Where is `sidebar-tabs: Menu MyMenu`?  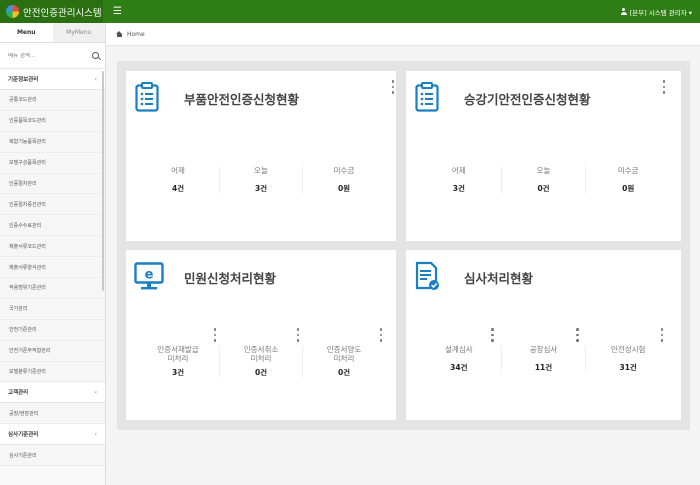 sidebar-tabs: Menu MyMenu is located at coordinates (52, 33).